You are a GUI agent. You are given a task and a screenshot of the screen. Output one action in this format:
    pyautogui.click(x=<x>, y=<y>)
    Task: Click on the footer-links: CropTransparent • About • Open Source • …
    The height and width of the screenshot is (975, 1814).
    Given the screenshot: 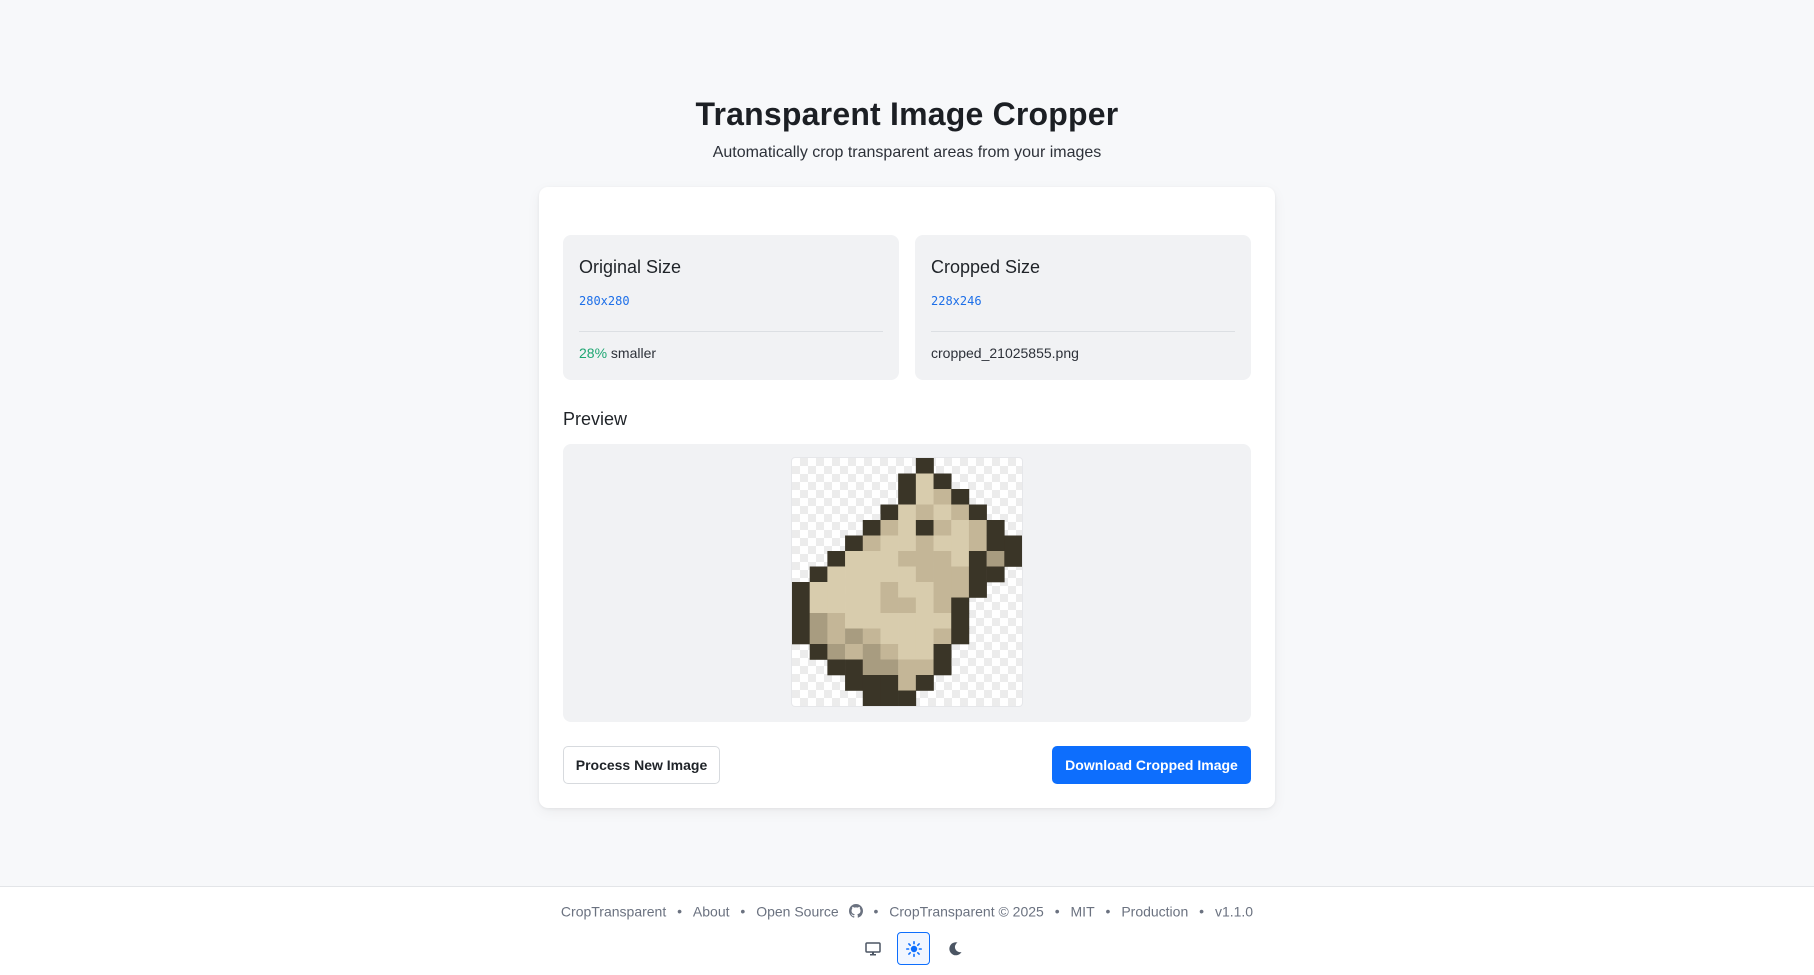 What is the action you would take?
    pyautogui.click(x=907, y=910)
    